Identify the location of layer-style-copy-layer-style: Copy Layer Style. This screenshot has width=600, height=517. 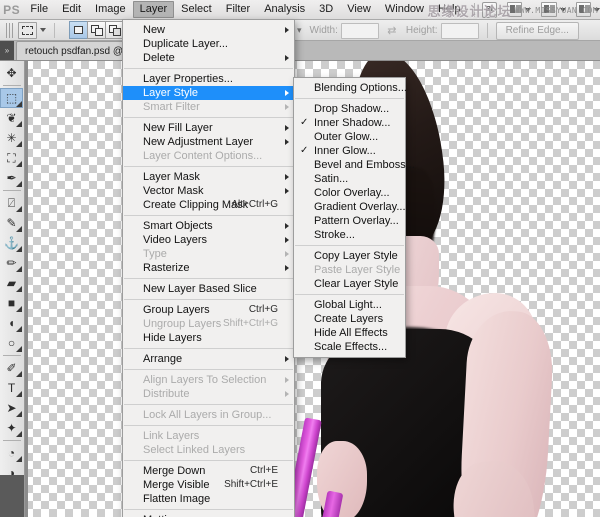
(349, 256).